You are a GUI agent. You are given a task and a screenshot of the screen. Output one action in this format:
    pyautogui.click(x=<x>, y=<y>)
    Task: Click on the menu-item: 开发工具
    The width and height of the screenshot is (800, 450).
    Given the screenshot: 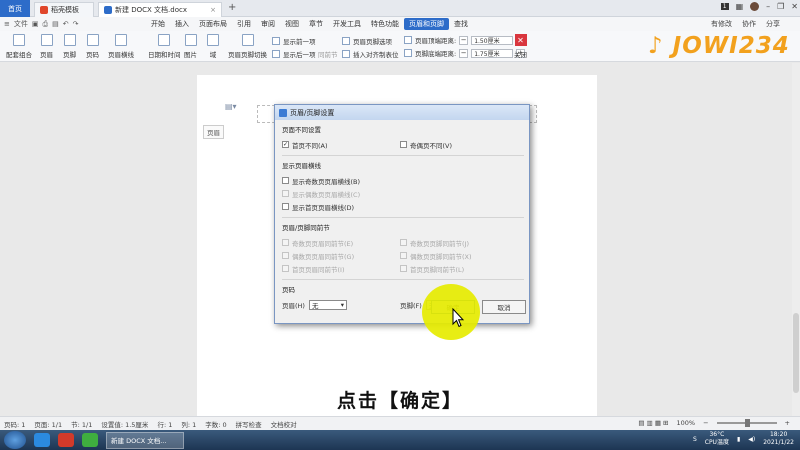 What is the action you would take?
    pyautogui.click(x=347, y=24)
    